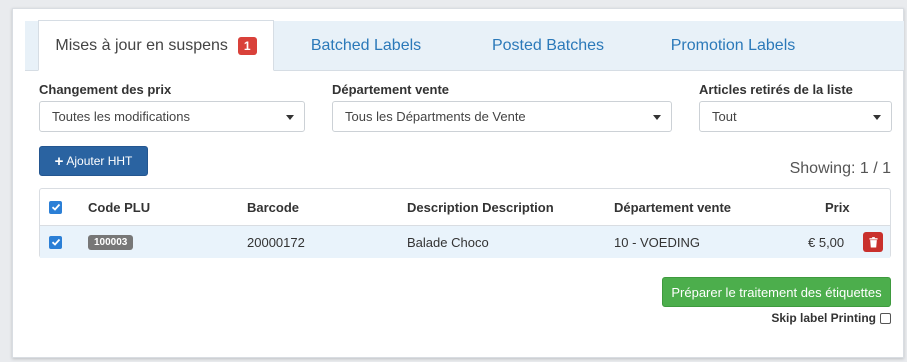  I want to click on prepare-labels-button: Préparer le traitement des étiquettes, so click(776, 292).